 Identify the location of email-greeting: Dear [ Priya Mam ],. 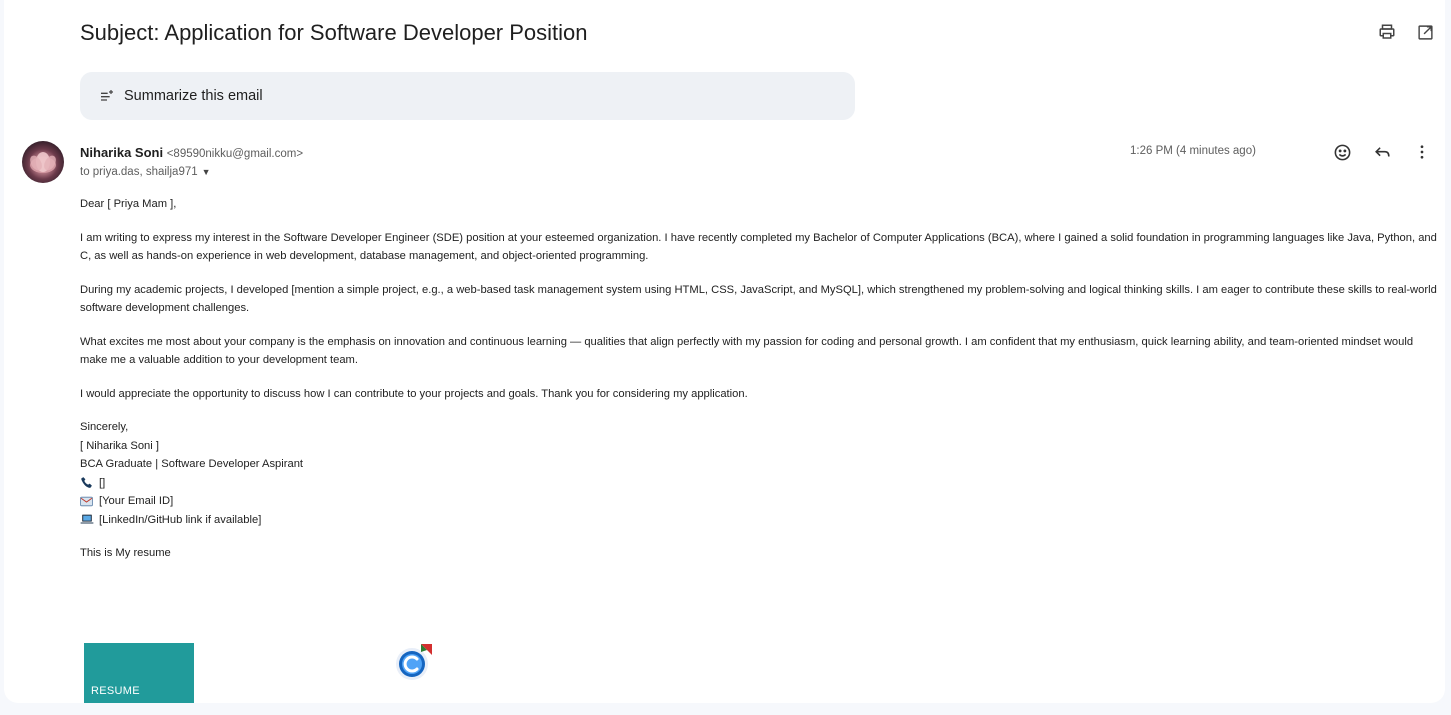
(128, 204).